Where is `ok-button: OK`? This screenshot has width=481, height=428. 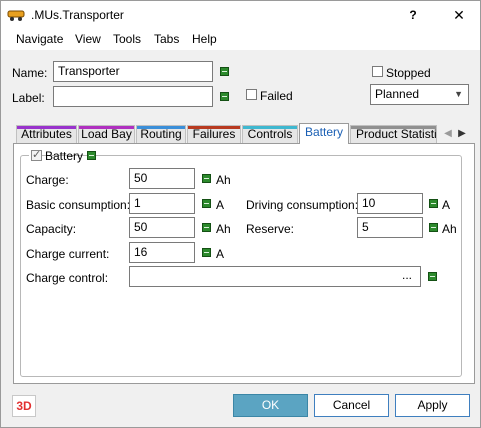
ok-button: OK is located at coordinates (270, 405).